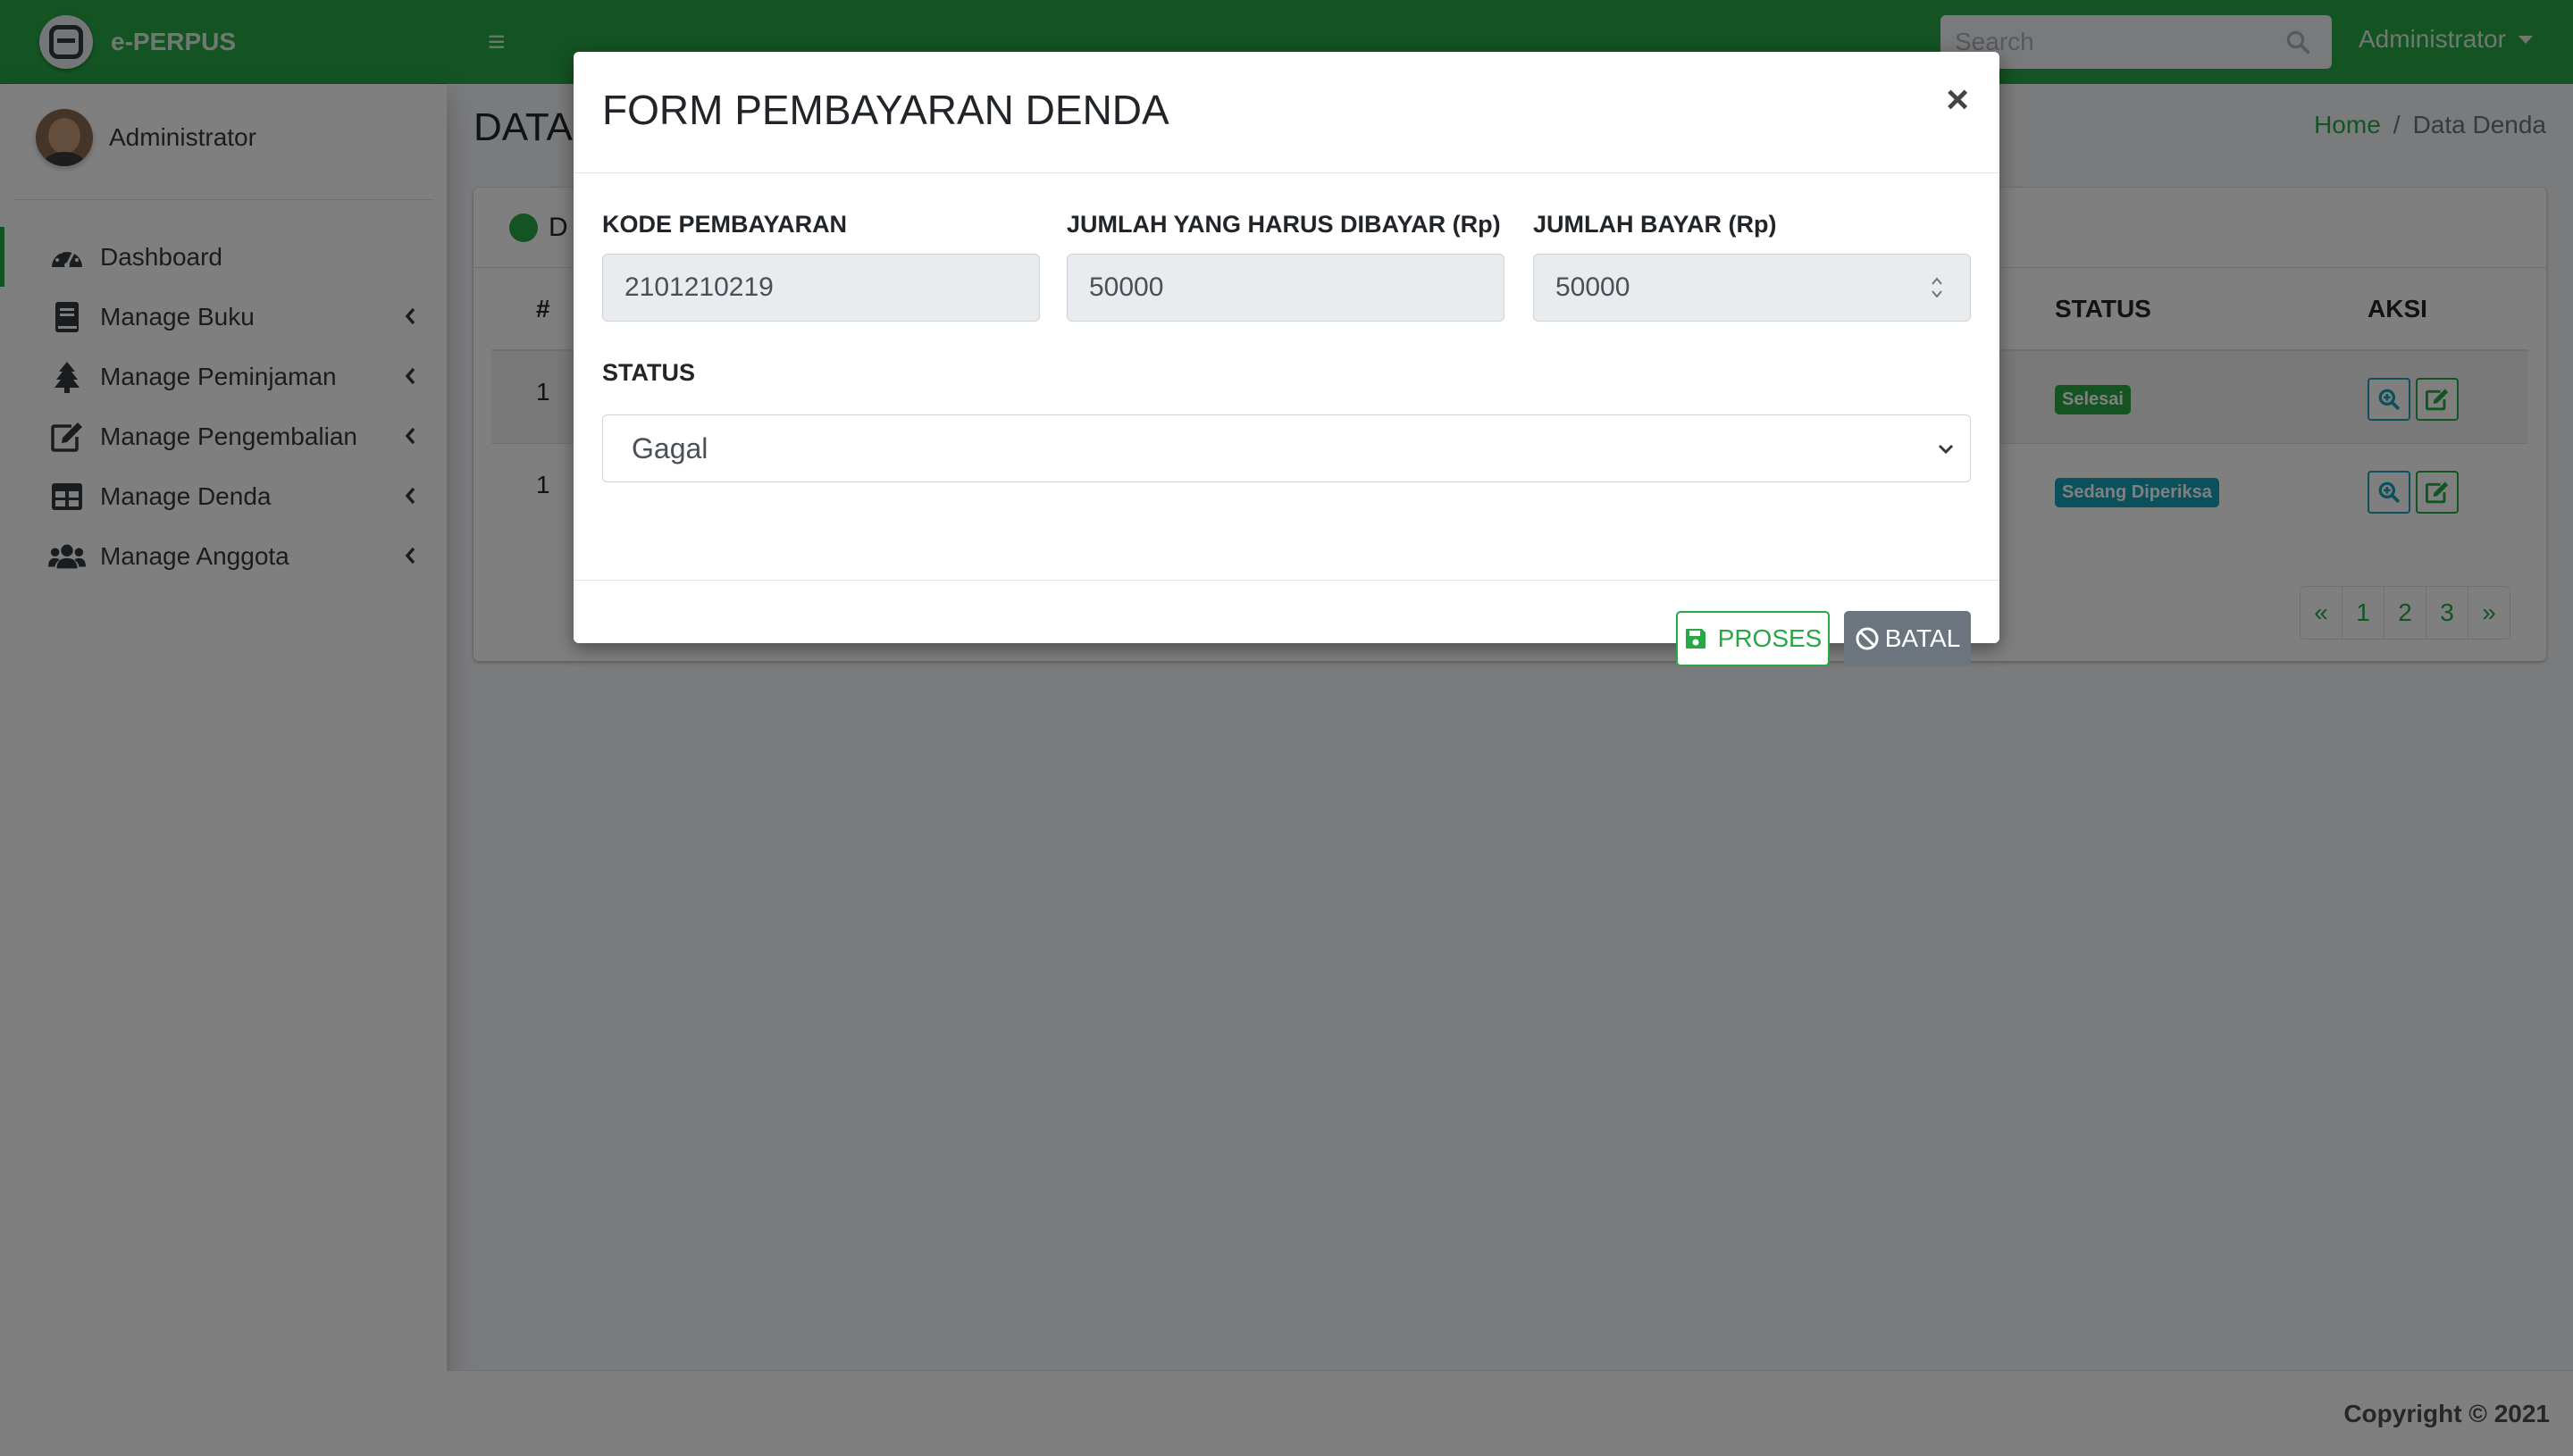 The height and width of the screenshot is (1456, 2573). I want to click on ban-icon, so click(1868, 638).